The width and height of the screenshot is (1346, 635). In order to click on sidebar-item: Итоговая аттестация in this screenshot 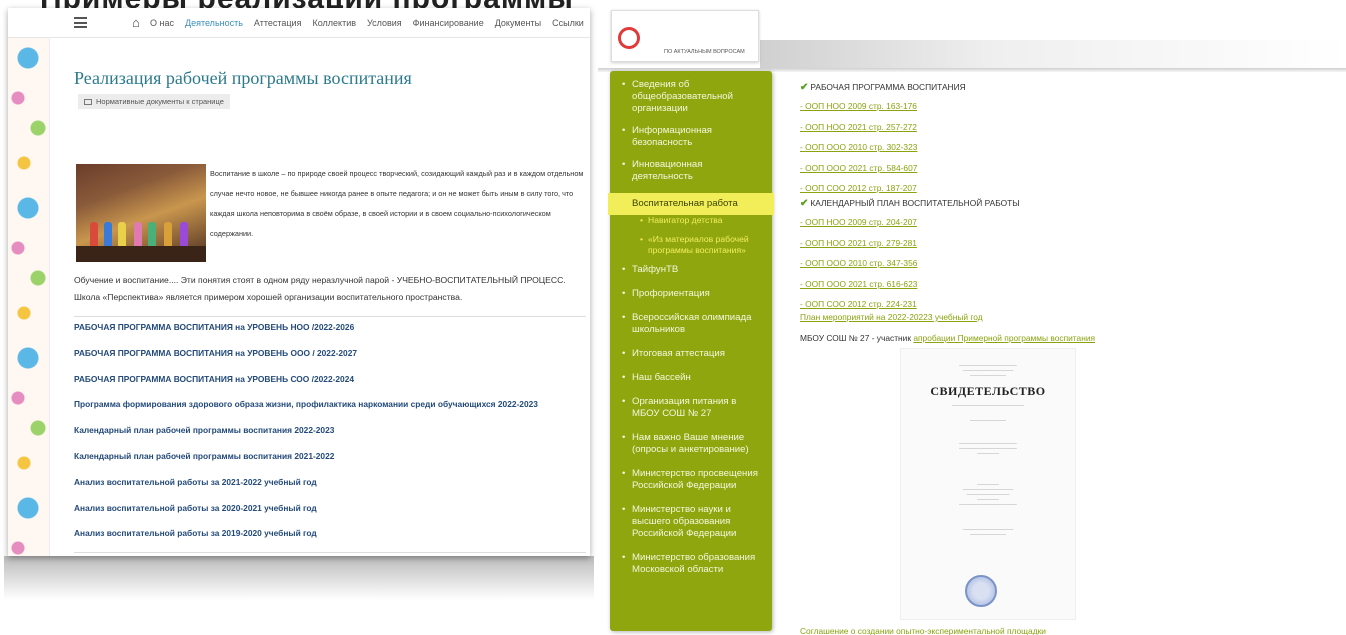, I will do `click(691, 354)`.